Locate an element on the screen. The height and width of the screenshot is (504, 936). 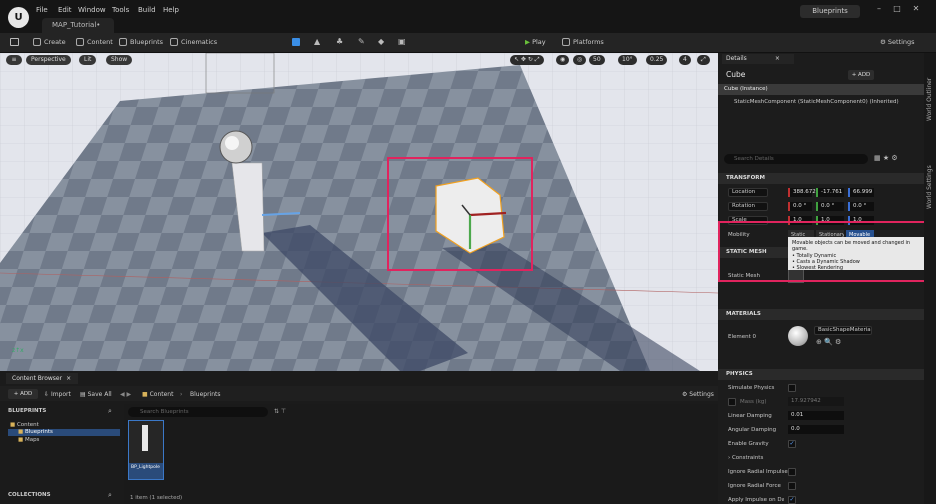
play-button: ▶ Play is located at coordinates (535, 42).